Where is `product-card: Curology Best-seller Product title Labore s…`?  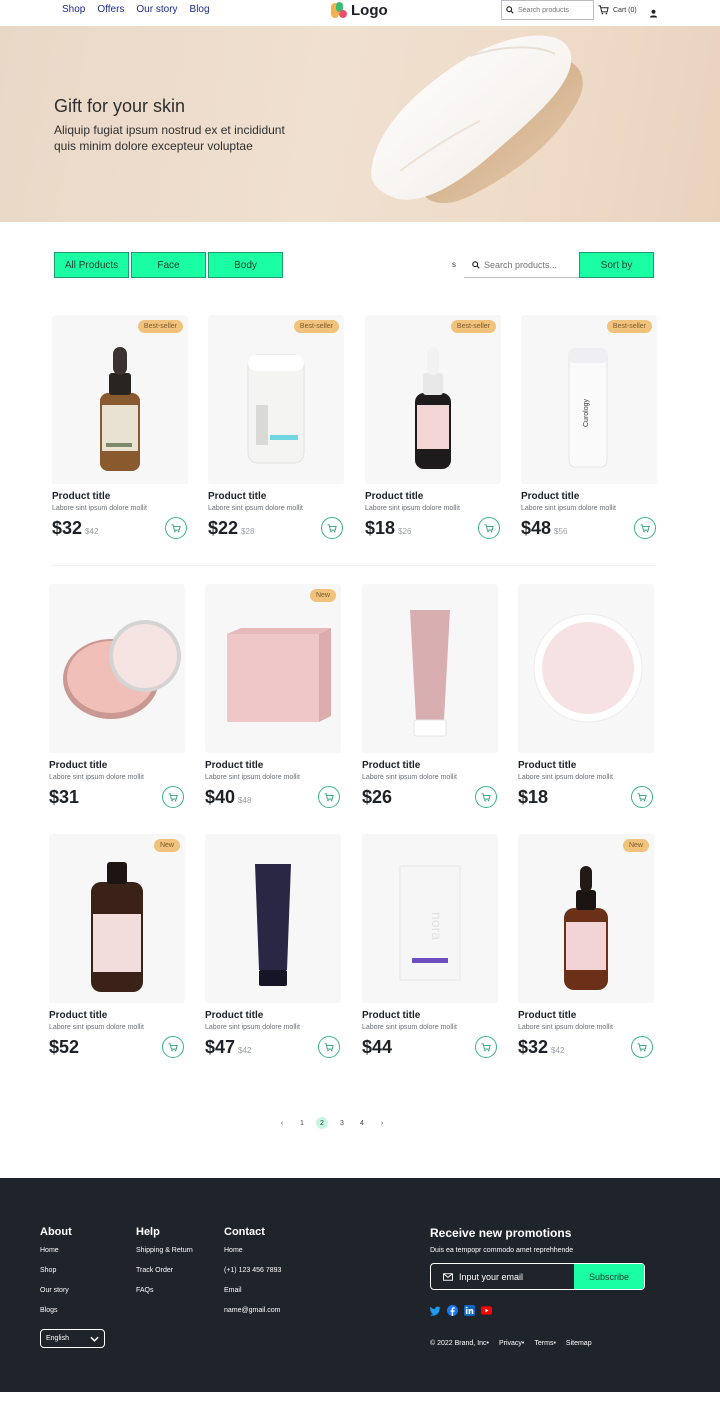
product-card: Curology Best-seller Product title Labore s… is located at coordinates (591, 431).